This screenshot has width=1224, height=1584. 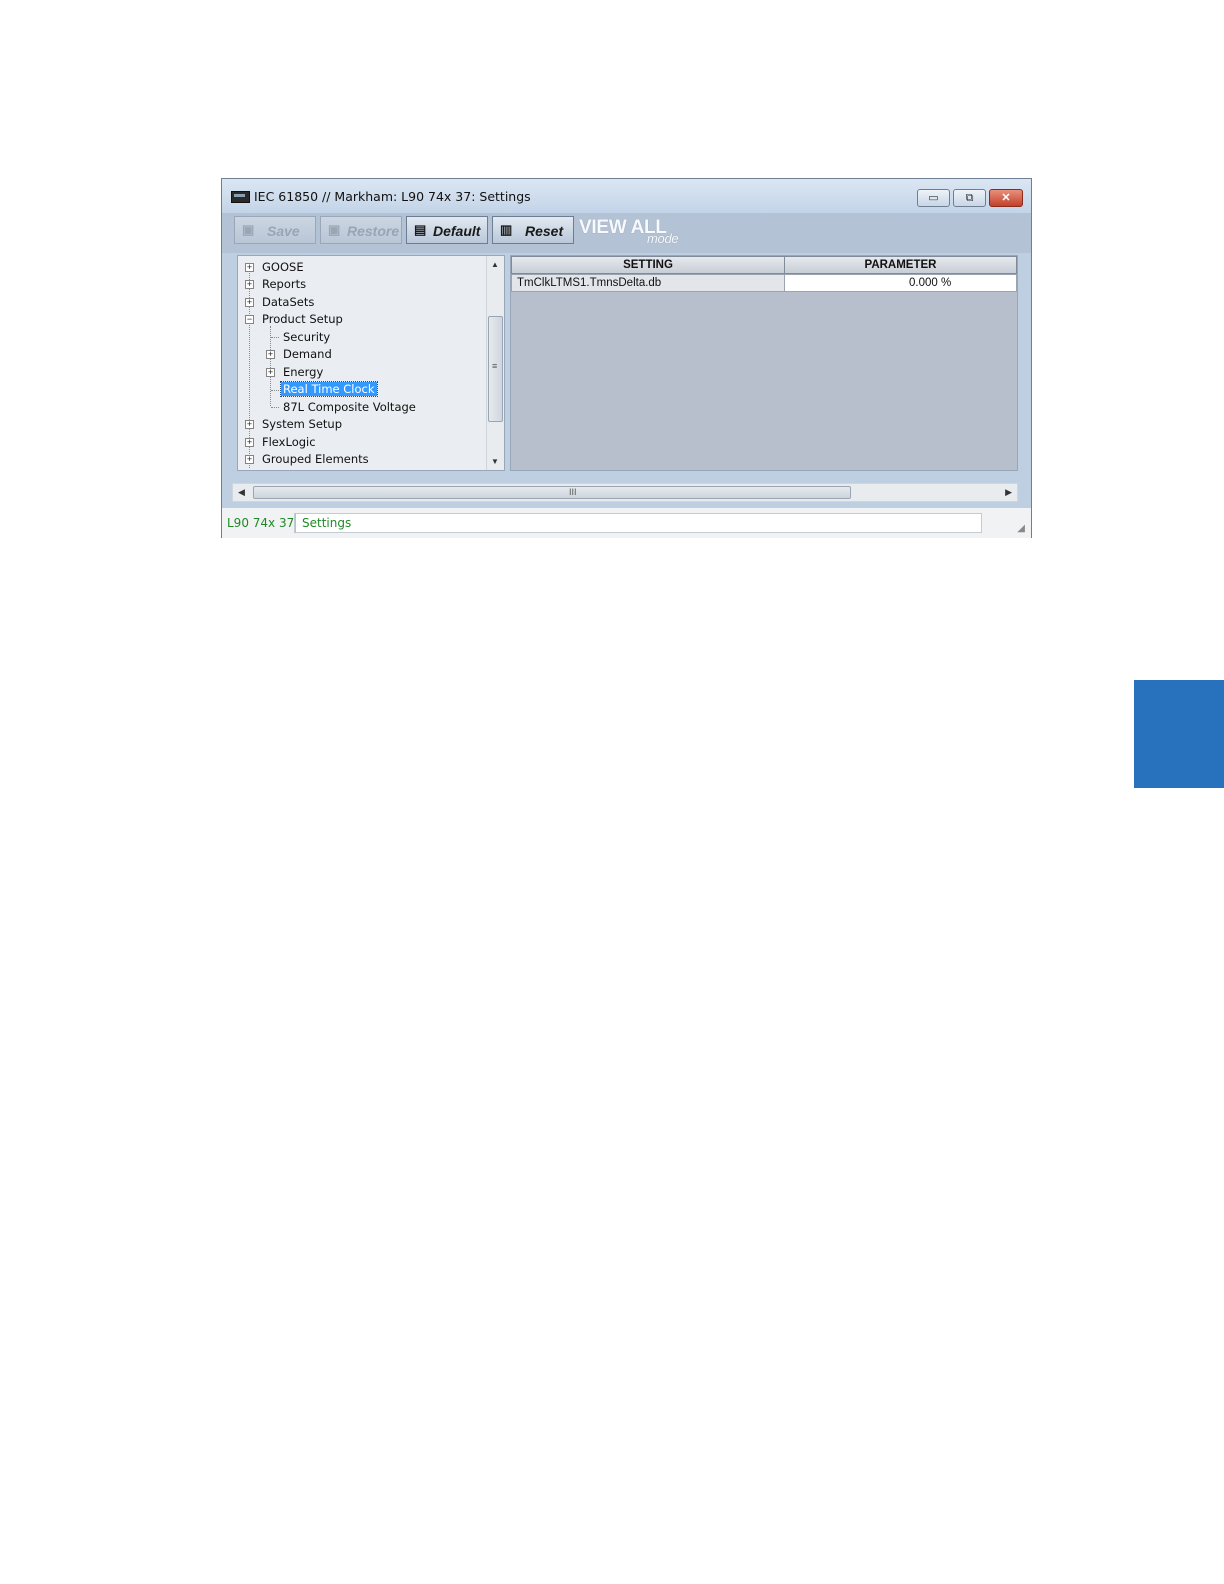 What do you see at coordinates (315, 459) in the screenshot?
I see `tree-item-grouped-elements: Grouped Elements` at bounding box center [315, 459].